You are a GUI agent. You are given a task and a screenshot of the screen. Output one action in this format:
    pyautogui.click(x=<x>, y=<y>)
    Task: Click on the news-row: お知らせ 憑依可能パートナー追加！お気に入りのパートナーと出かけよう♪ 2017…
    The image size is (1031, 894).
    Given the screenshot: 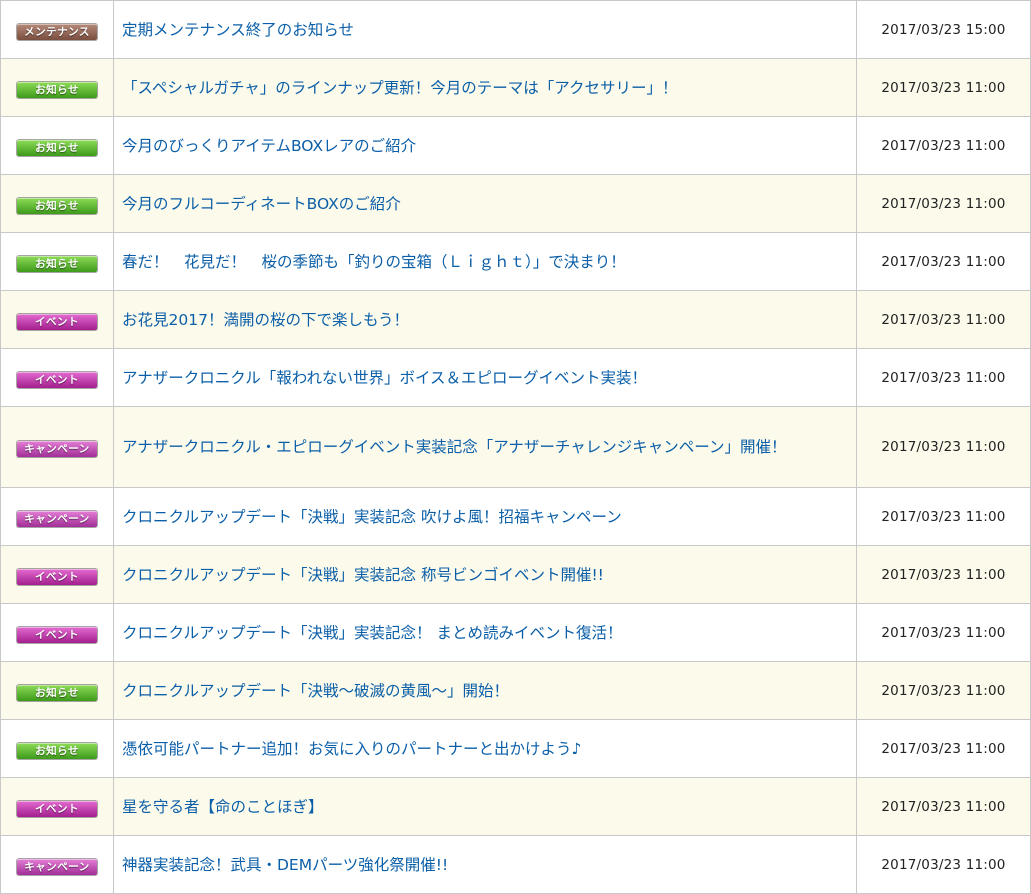 What is the action you would take?
    pyautogui.click(x=515, y=748)
    